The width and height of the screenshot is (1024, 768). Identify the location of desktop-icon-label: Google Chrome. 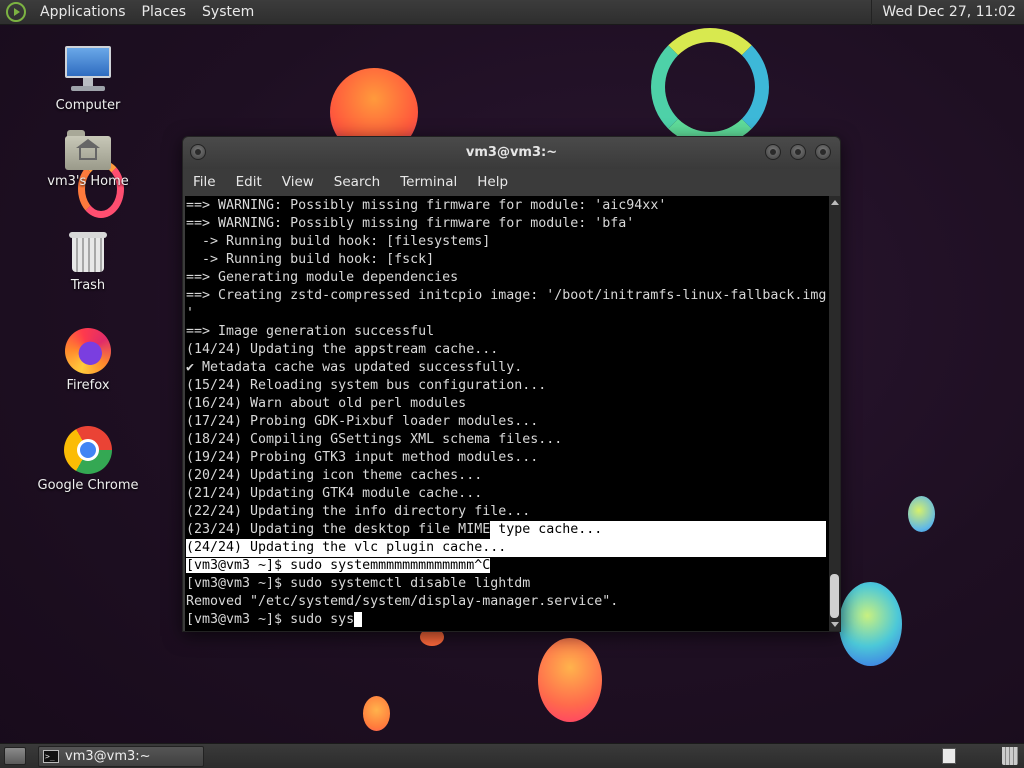
(88, 485).